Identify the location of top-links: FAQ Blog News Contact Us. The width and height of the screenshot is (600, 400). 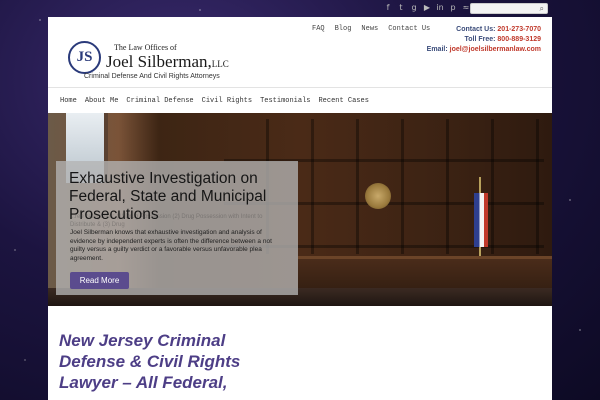
(371, 29).